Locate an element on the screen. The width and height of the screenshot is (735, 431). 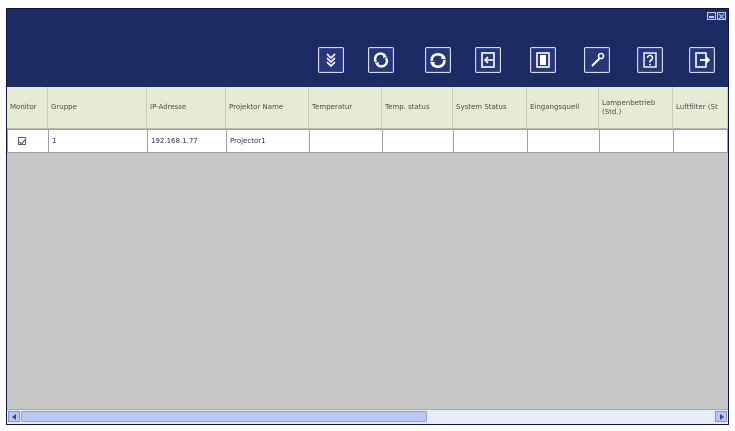
system-status-cell is located at coordinates (490, 141).